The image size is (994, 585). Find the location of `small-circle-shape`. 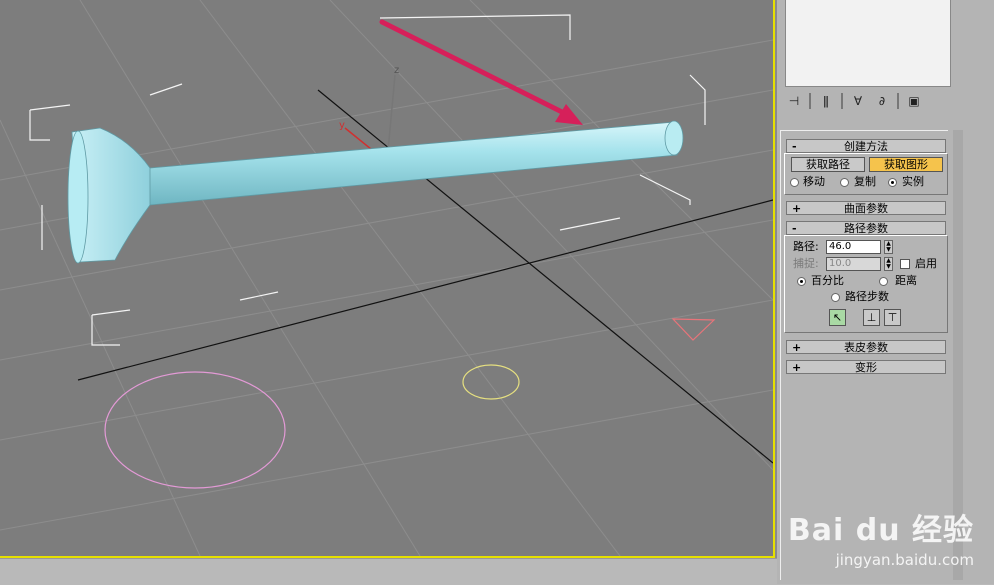

small-circle-shape is located at coordinates (491, 382).